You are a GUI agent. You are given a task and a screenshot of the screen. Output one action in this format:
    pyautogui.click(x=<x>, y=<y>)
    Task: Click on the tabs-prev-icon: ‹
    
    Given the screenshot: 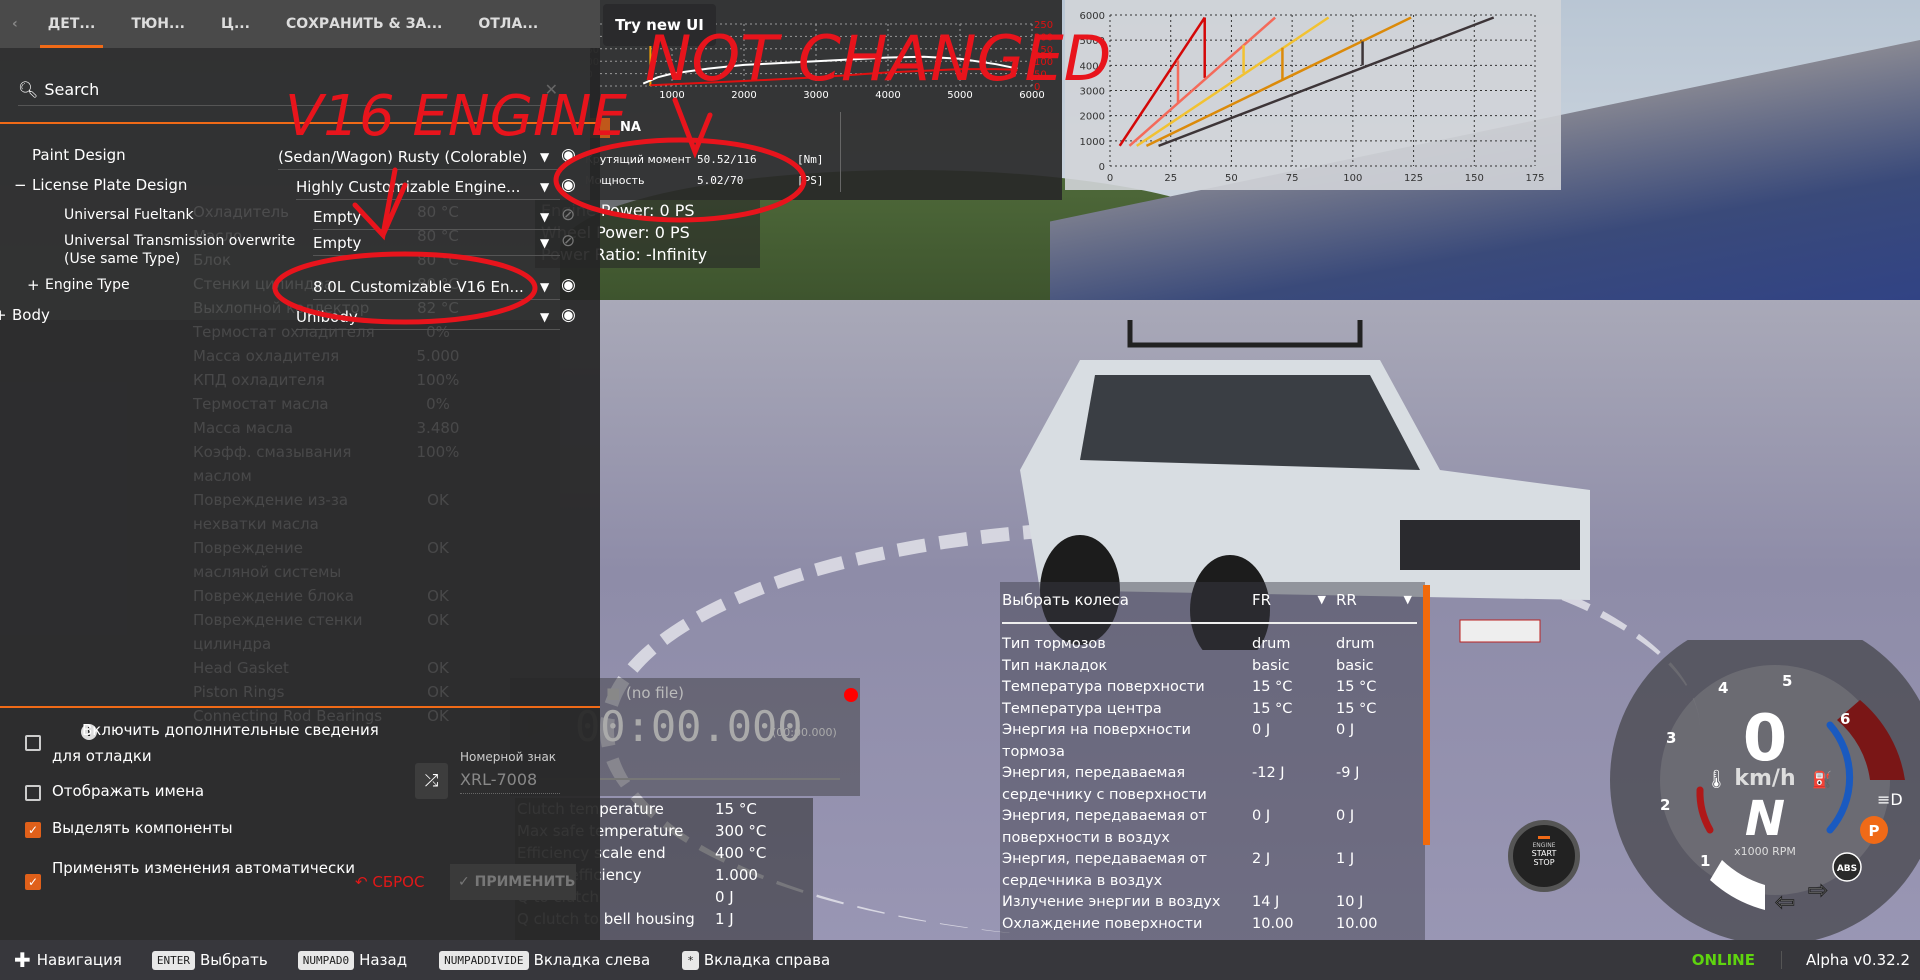 What is the action you would take?
    pyautogui.click(x=15, y=24)
    